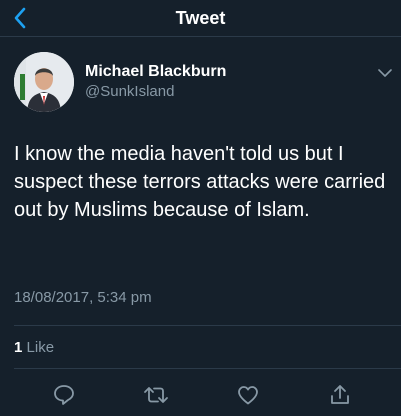  I want to click on chevron-down-icon, so click(385, 73).